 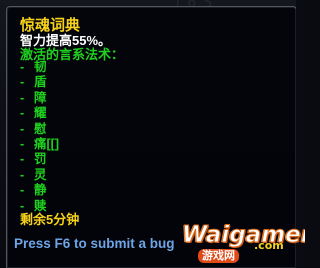 I want to click on spell-item: -盾, so click(x=39, y=82).